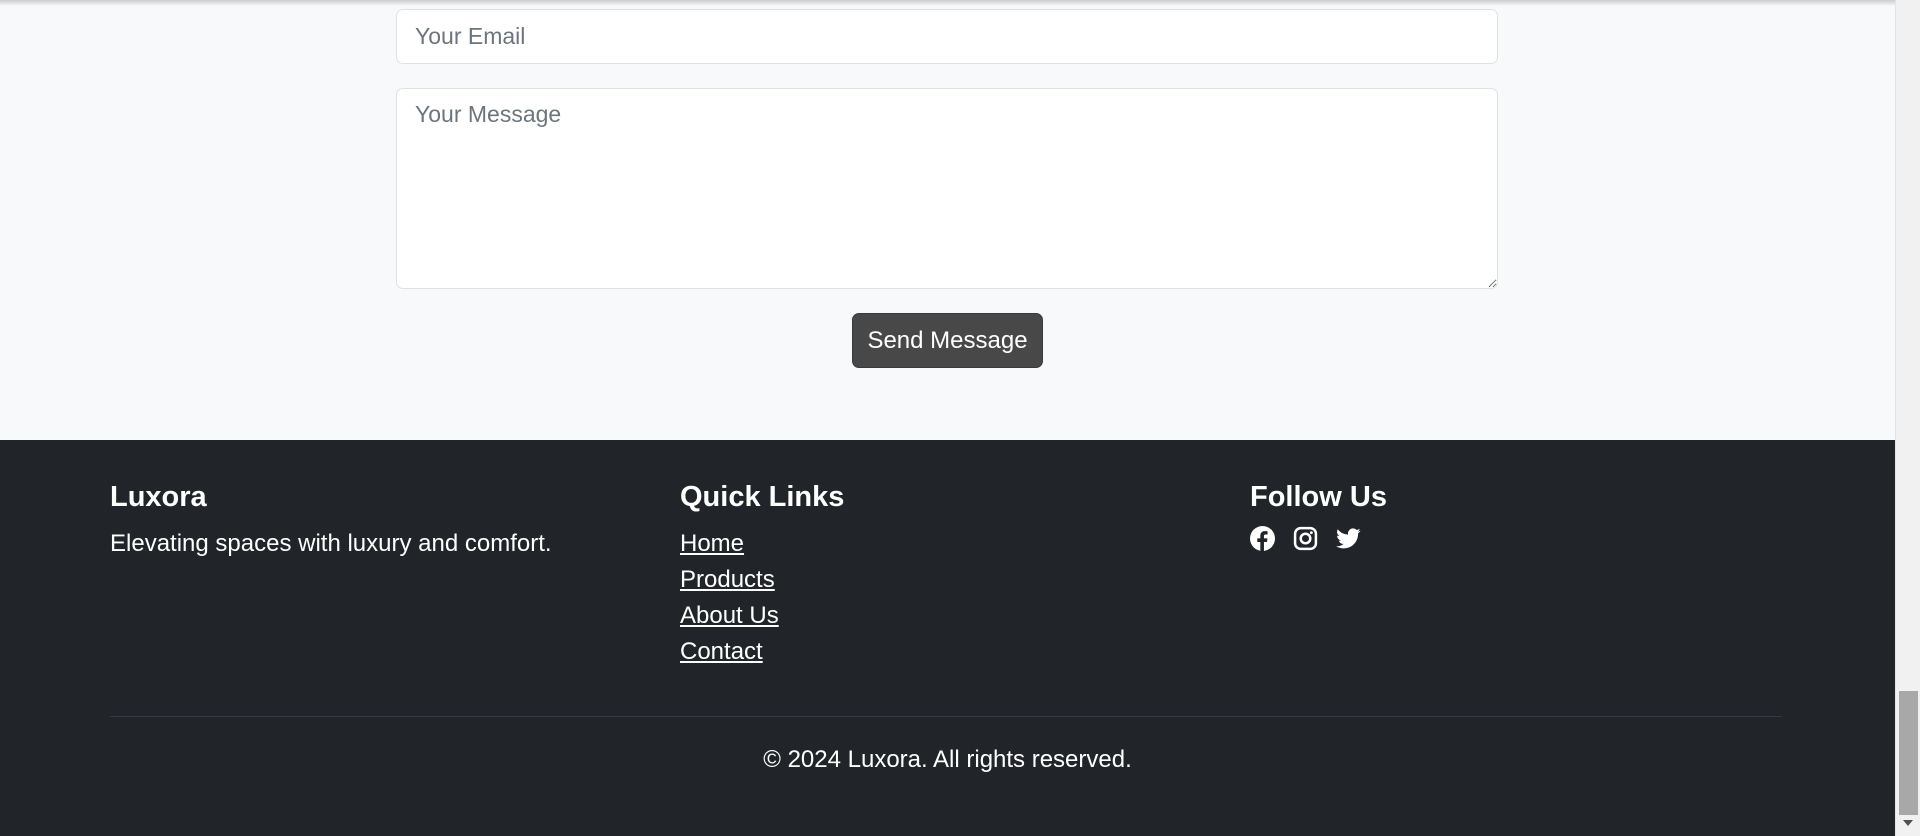 Image resolution: width=1920 pixels, height=836 pixels. Describe the element at coordinates (1907, 418) in the screenshot. I see `page-scrollbar` at that location.